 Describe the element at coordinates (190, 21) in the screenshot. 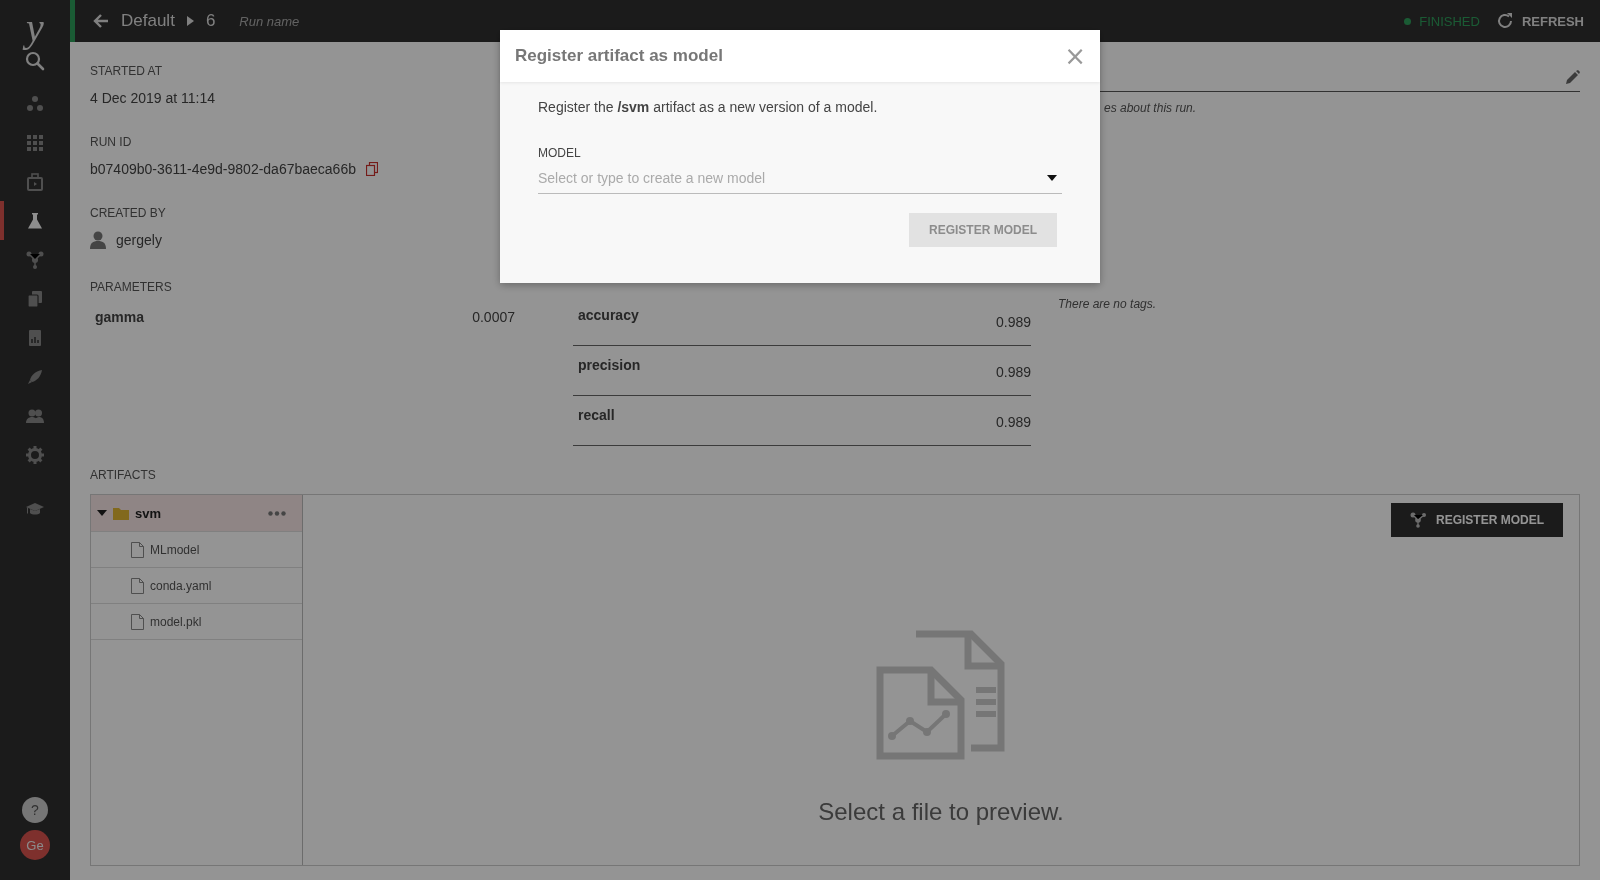

I see `caret-right-icon` at that location.